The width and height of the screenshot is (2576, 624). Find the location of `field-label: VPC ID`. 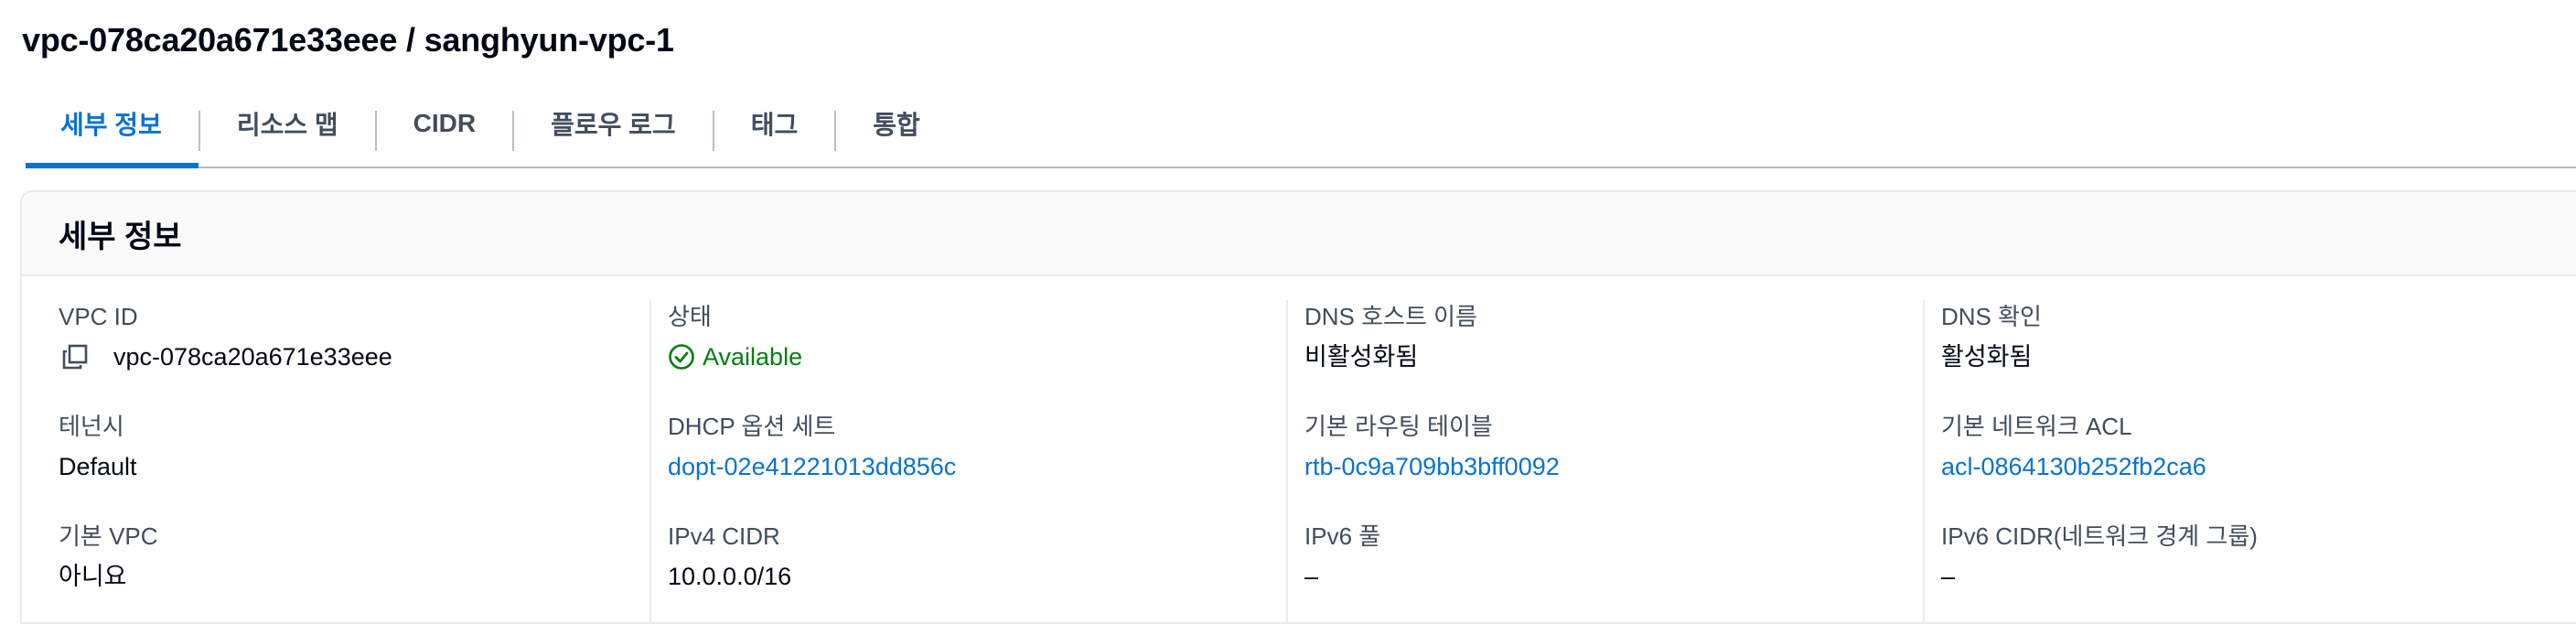

field-label: VPC ID is located at coordinates (99, 316).